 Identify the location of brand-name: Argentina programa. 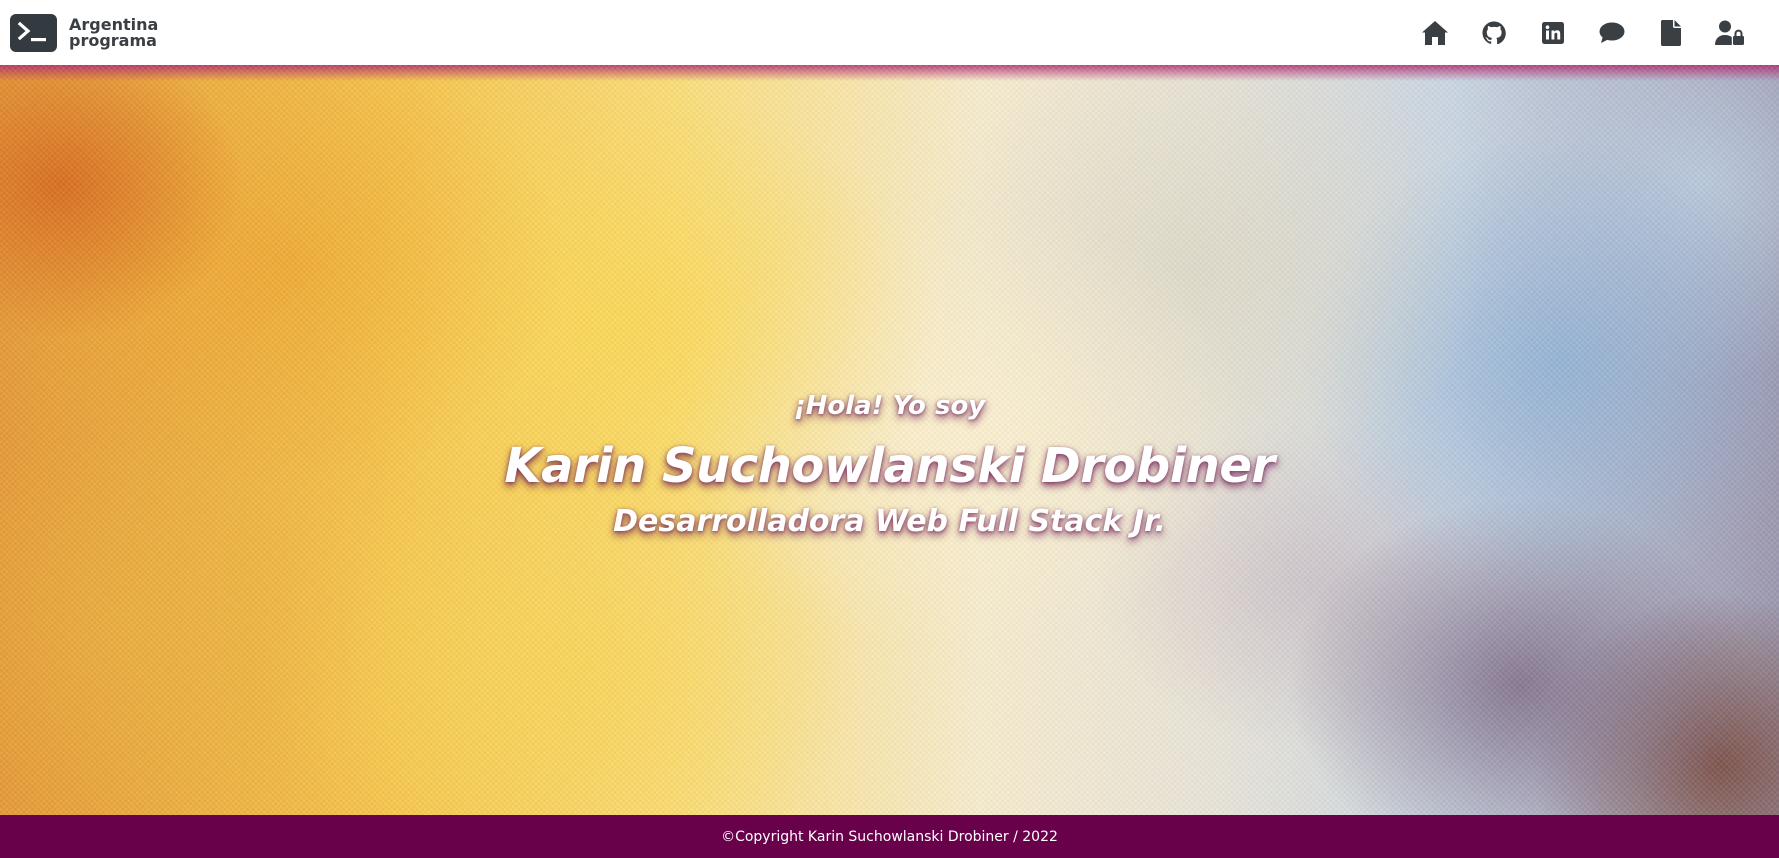
(113, 33).